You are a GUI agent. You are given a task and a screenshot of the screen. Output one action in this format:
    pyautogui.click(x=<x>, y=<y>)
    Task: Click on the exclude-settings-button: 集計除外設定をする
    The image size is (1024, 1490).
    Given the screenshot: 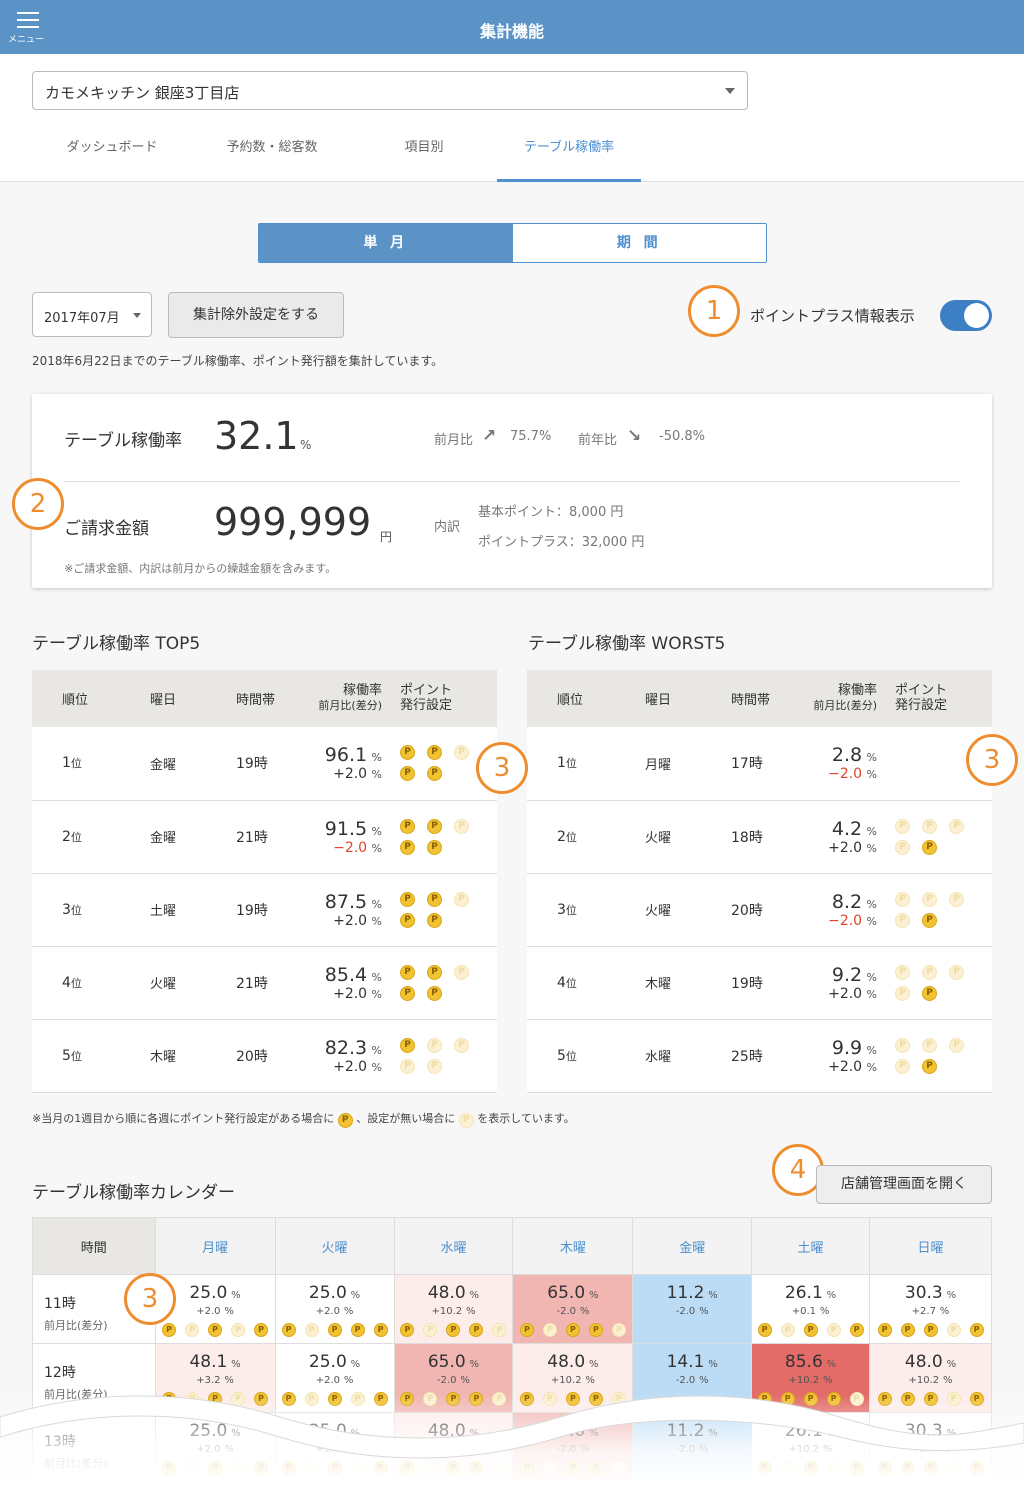 What is the action you would take?
    pyautogui.click(x=256, y=315)
    